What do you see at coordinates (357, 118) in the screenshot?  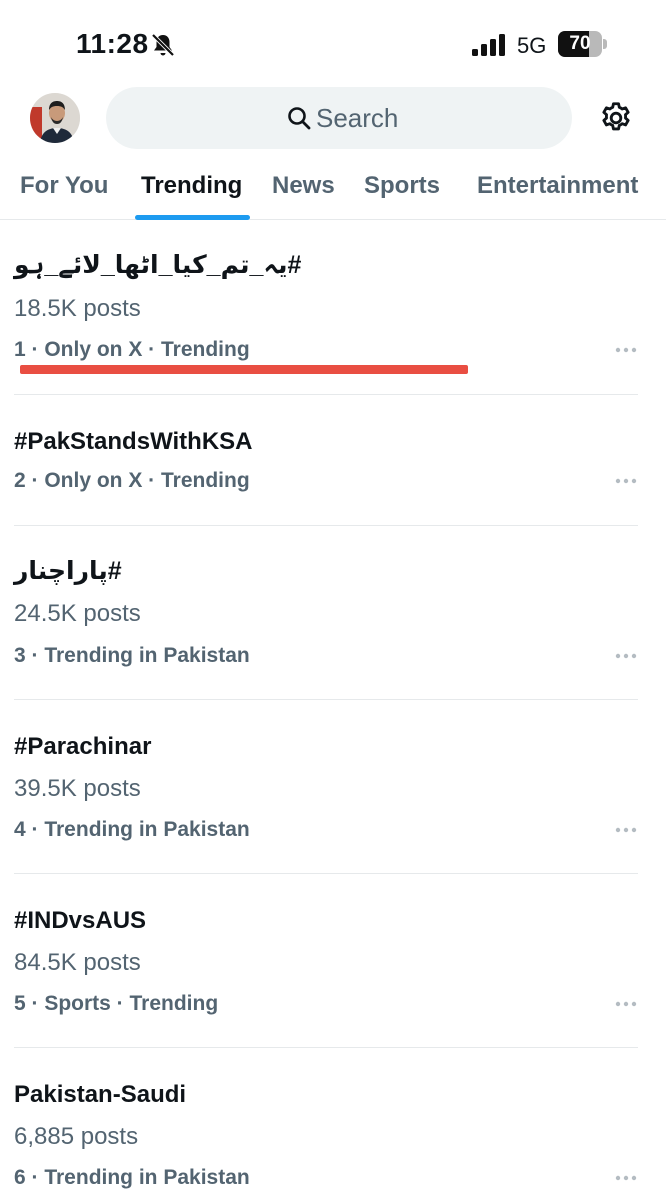 I see `search-placeholder: Search` at bounding box center [357, 118].